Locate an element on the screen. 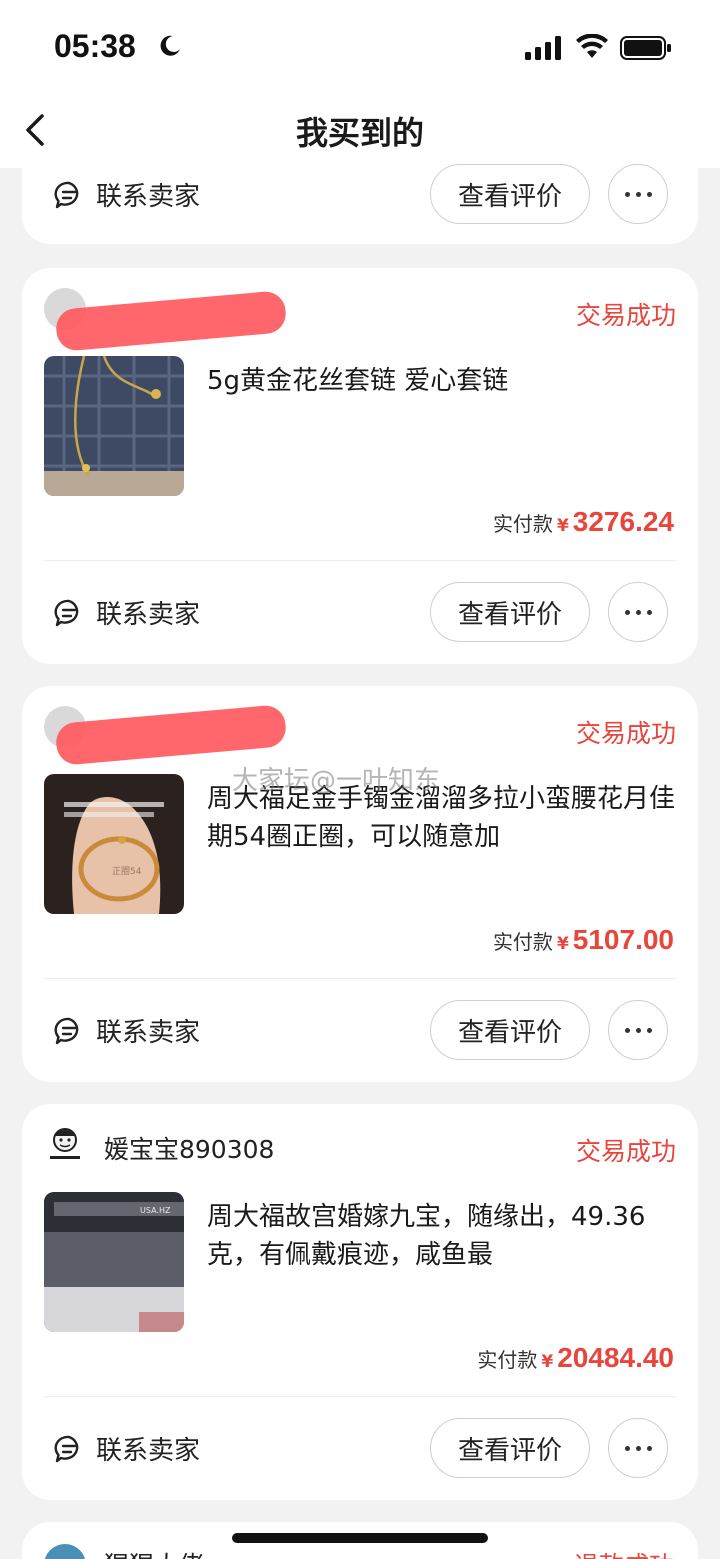 The image size is (720, 1559). necklace-photo is located at coordinates (114, 426).